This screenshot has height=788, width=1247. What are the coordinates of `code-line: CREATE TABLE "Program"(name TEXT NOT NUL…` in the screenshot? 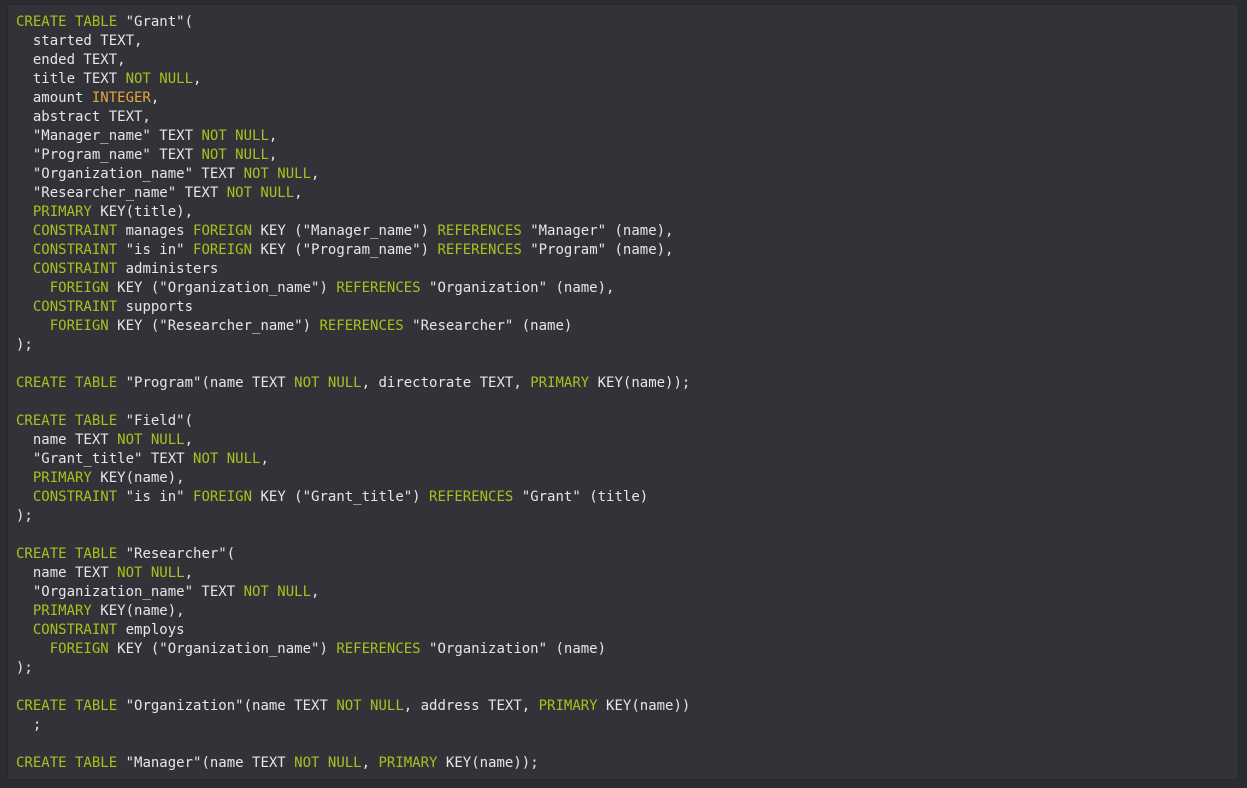 It's located at (627, 383).